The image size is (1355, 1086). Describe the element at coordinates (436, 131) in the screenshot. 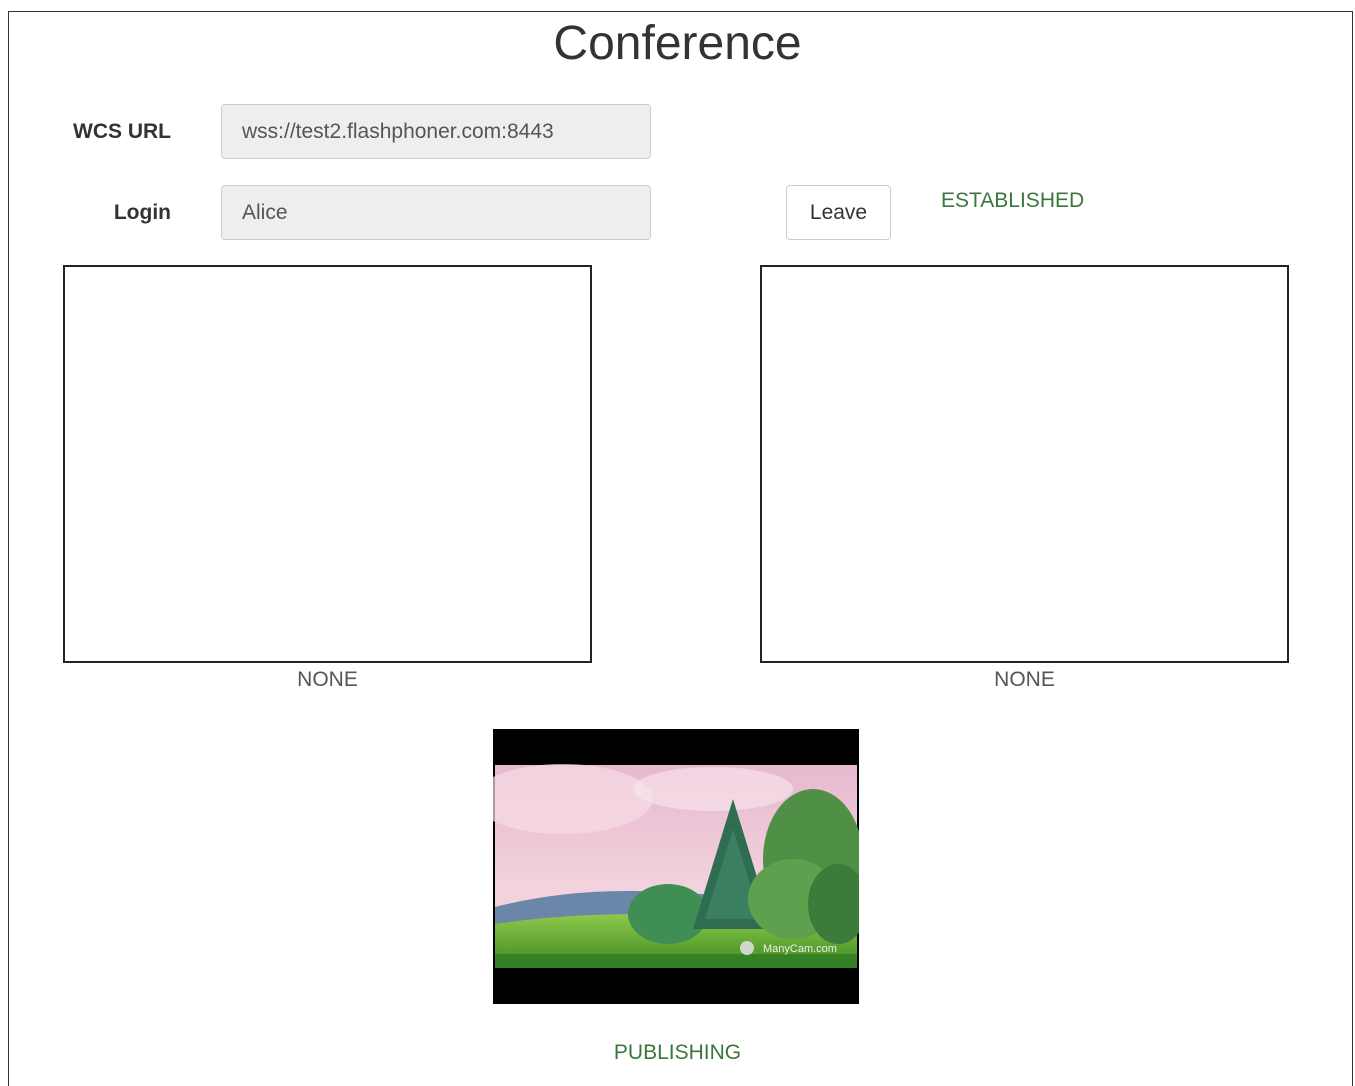

I see `wcs-url-input` at that location.